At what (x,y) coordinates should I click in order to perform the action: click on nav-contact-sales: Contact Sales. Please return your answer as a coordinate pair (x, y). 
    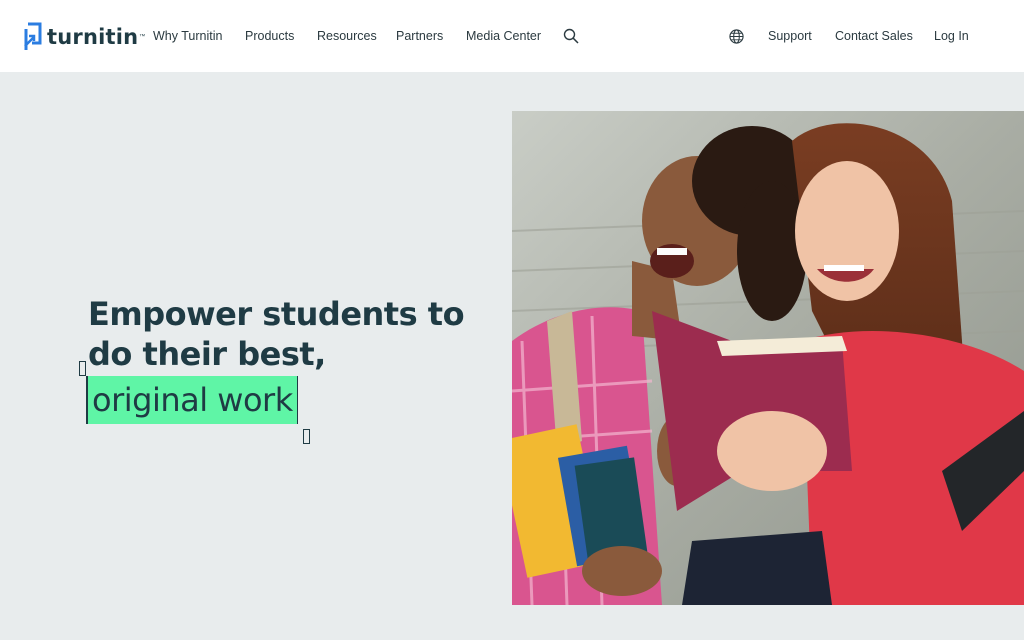
    Looking at the image, I should click on (874, 36).